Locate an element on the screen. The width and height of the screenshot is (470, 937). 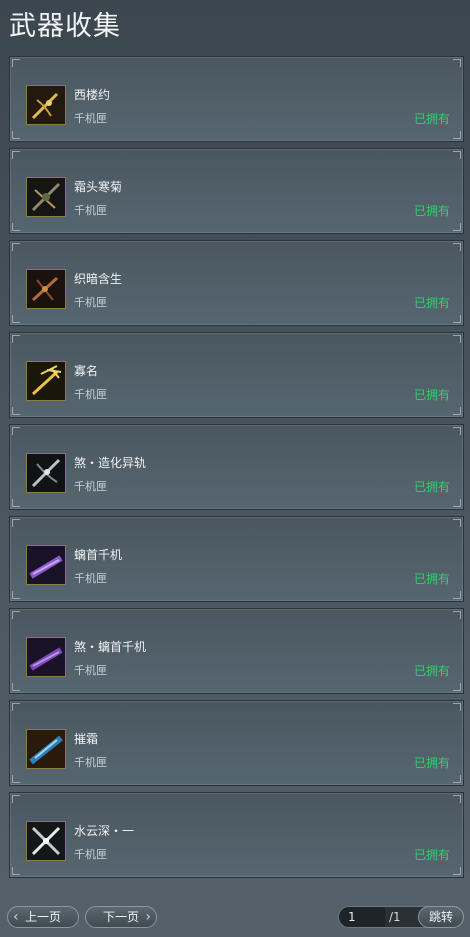
weapon-item-4: 寡名 千机匣 已拥有 is located at coordinates (236, 375).